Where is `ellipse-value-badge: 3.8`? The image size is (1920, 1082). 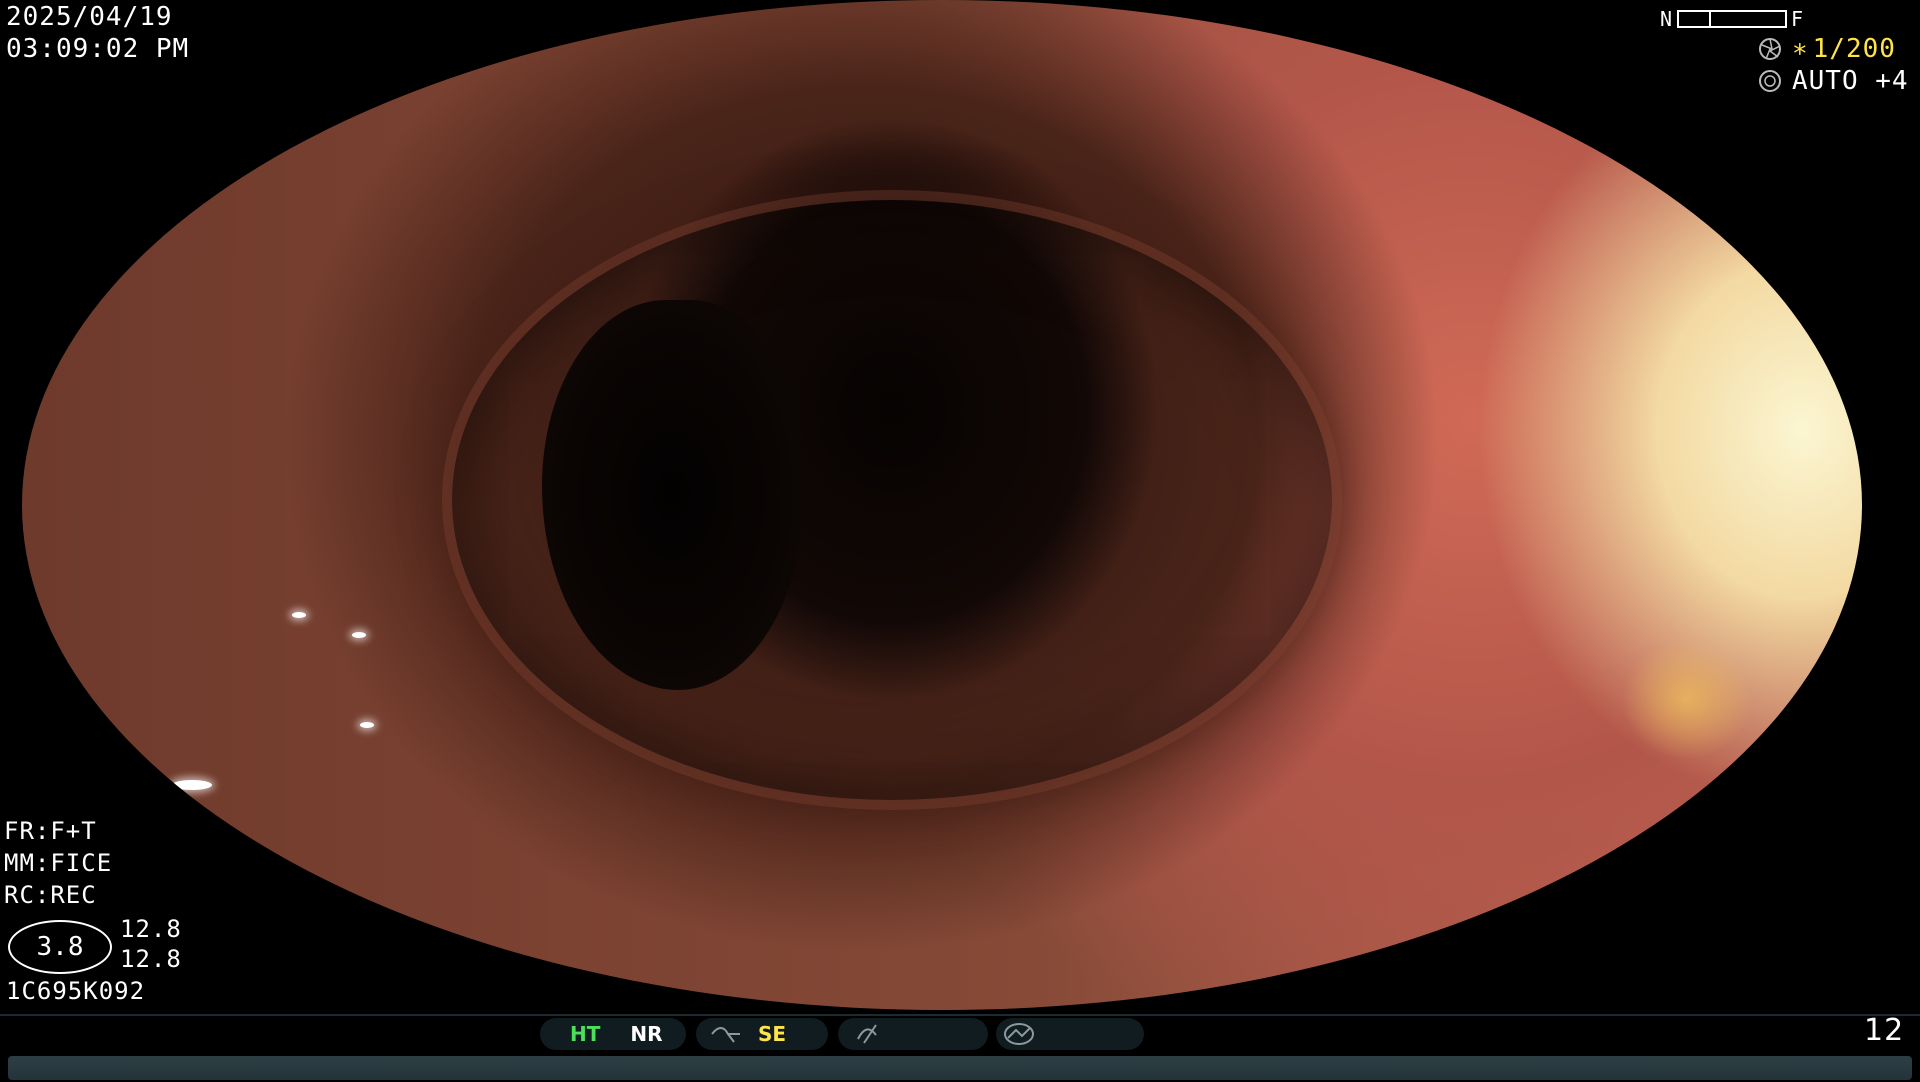 ellipse-value-badge: 3.8 is located at coordinates (60, 947).